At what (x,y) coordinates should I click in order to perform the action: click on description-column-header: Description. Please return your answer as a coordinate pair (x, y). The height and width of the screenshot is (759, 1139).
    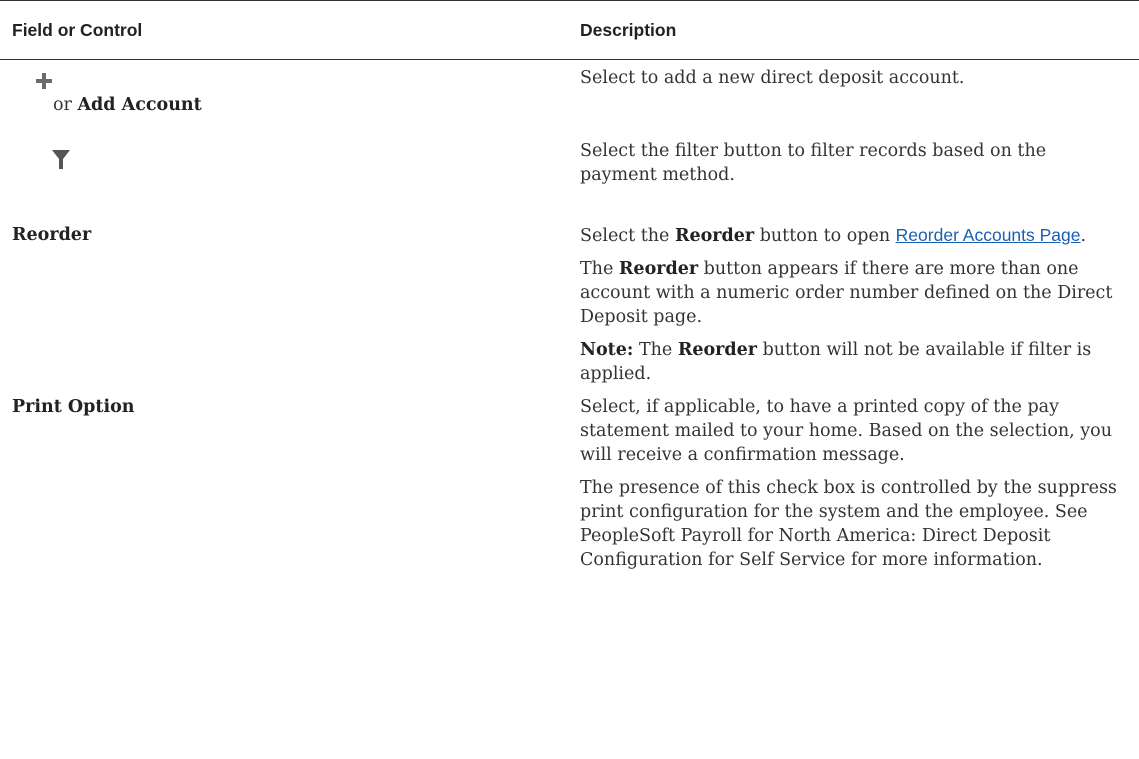
    Looking at the image, I should click on (628, 29).